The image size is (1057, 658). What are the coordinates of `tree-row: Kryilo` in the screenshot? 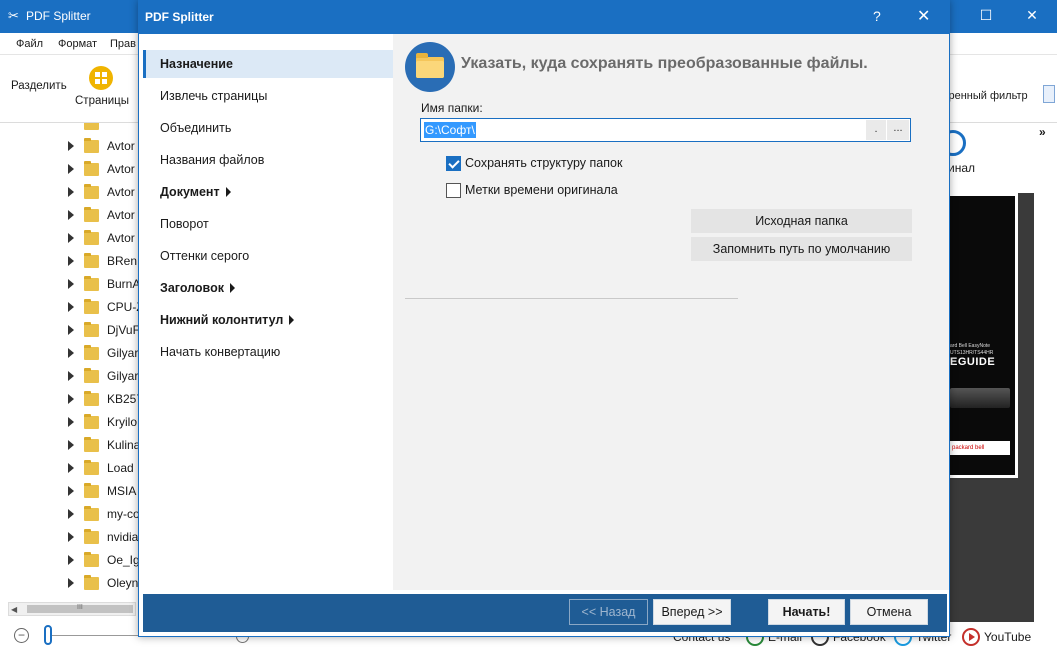 It's located at (70, 422).